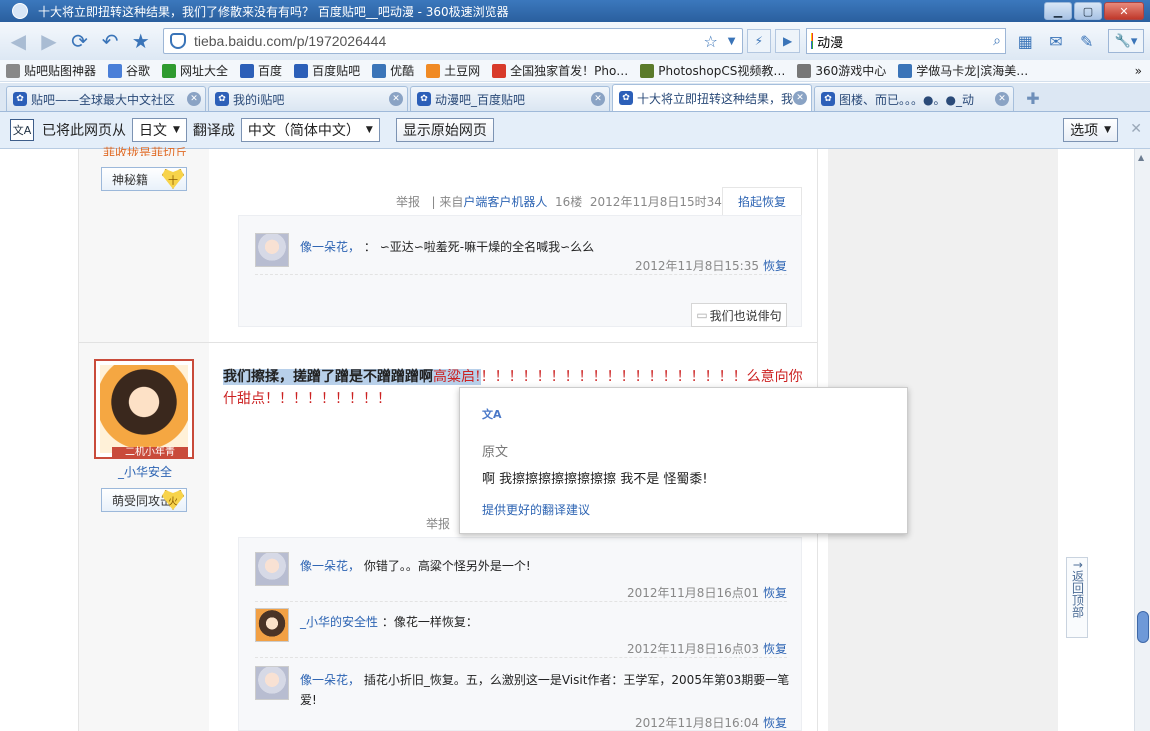 The width and height of the screenshot is (1150, 731). Describe the element at coordinates (595, 479) in the screenshot. I see `original-text: 啊 我擦擦擦擦擦擦擦擦 我不是 怪蜀黍!` at that location.